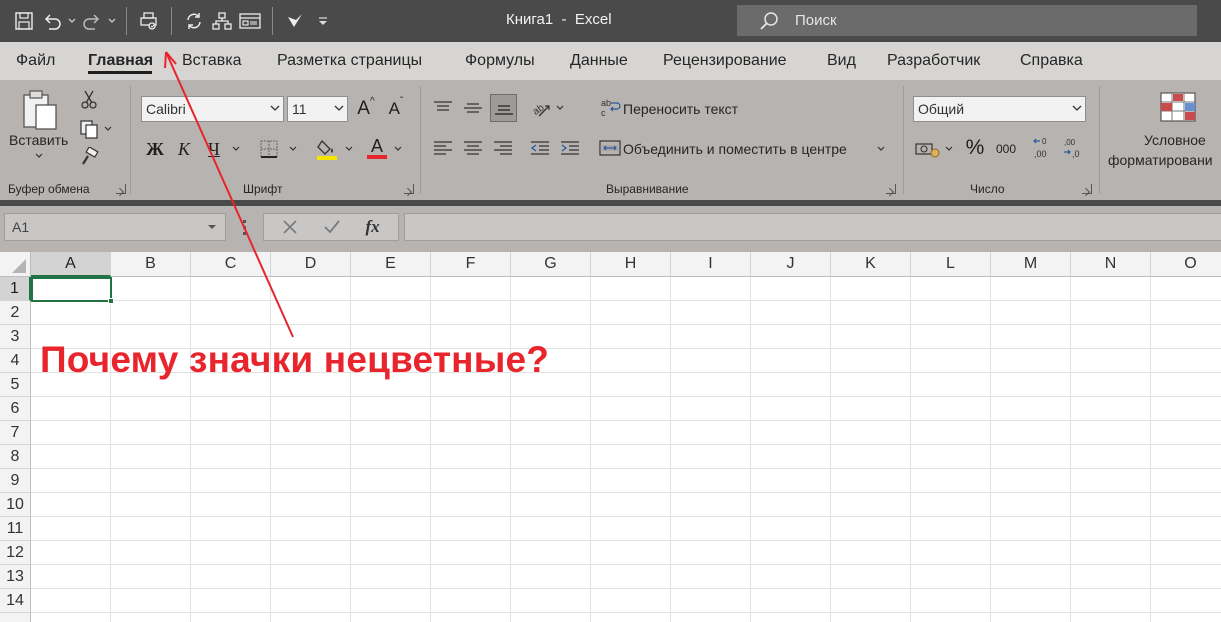 The height and width of the screenshot is (622, 1221). I want to click on annotation-arrow, so click(229, 194).